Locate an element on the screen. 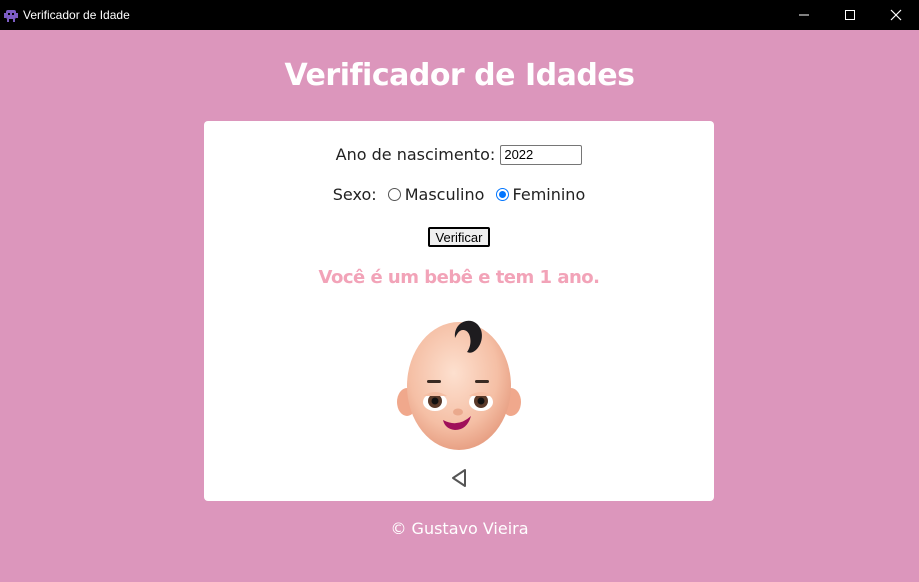 This screenshot has width=919, height=582. sex-row: Sexo: Masculino Feminino is located at coordinates (459, 194).